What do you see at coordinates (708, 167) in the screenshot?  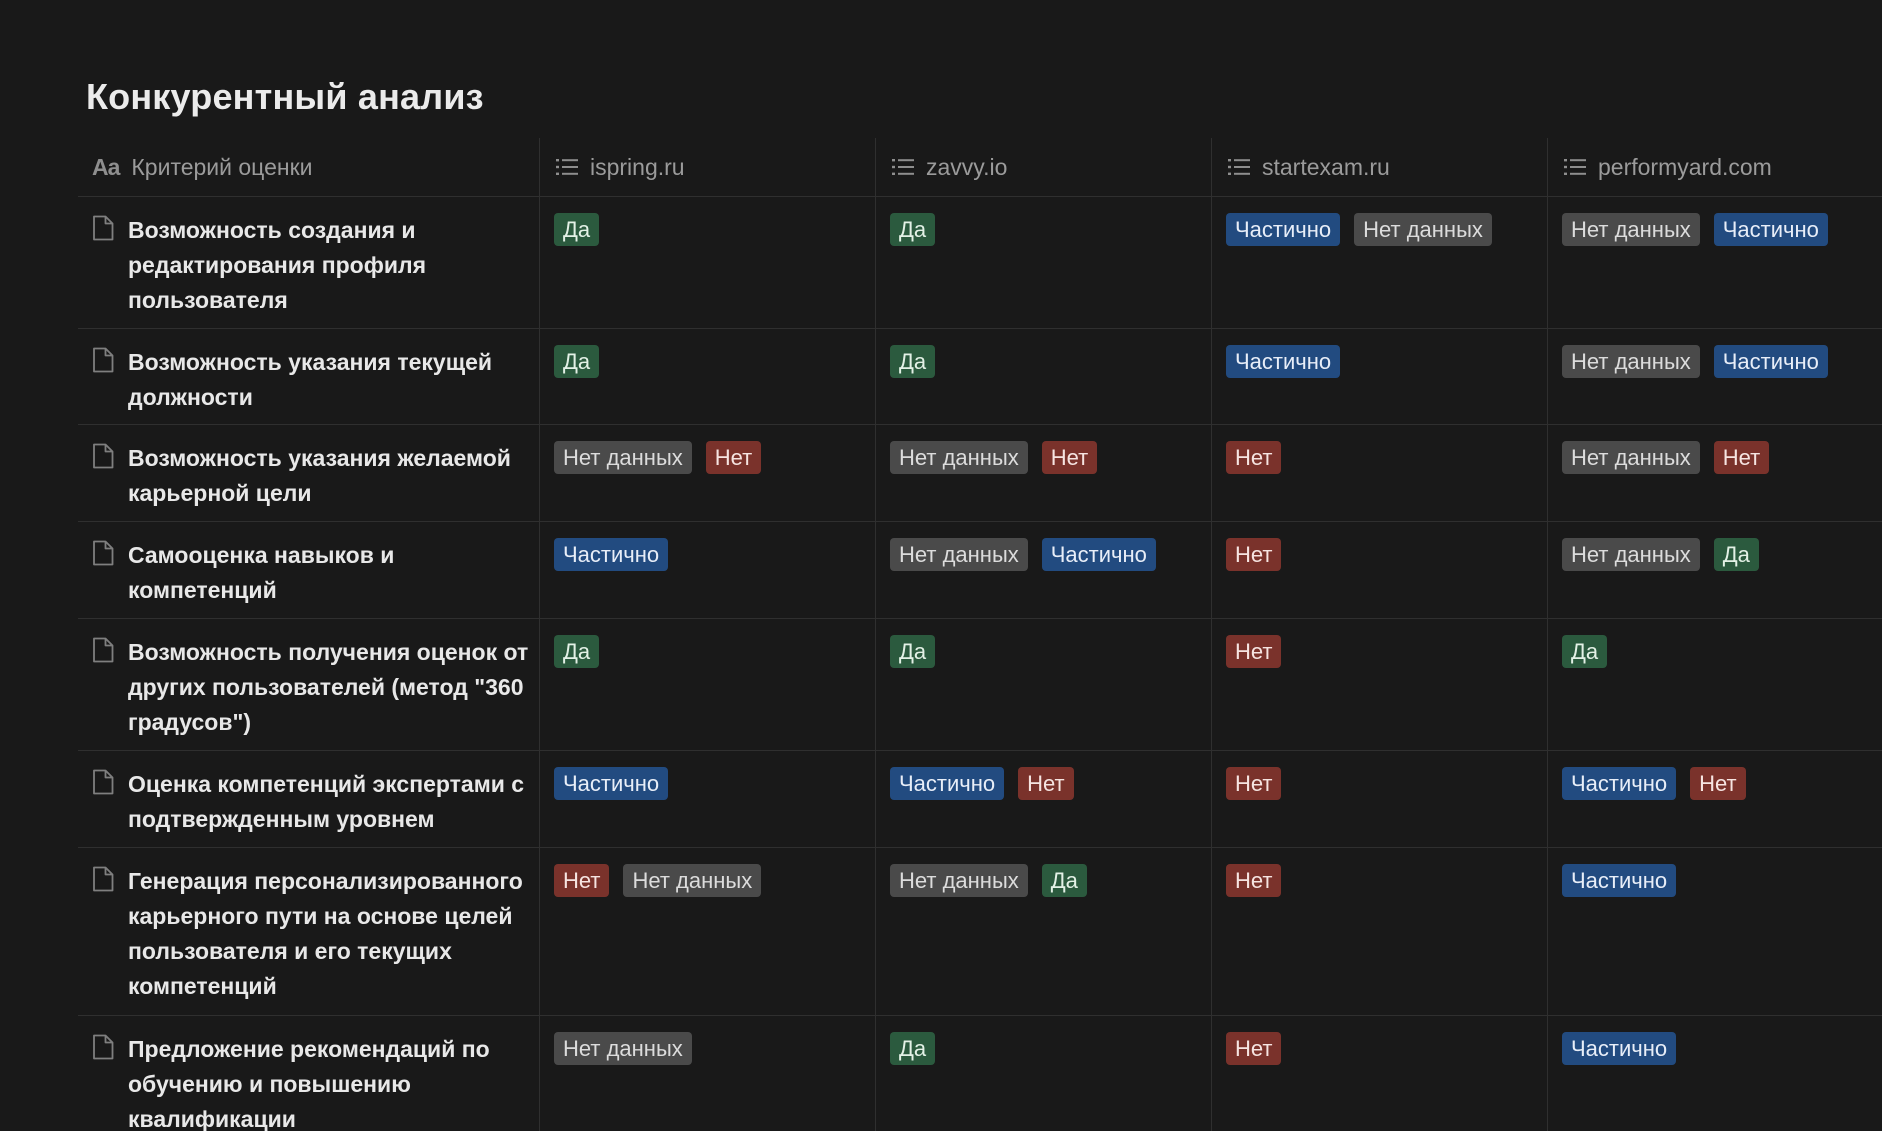 I see `column-header-ispring: ispring.ru` at bounding box center [708, 167].